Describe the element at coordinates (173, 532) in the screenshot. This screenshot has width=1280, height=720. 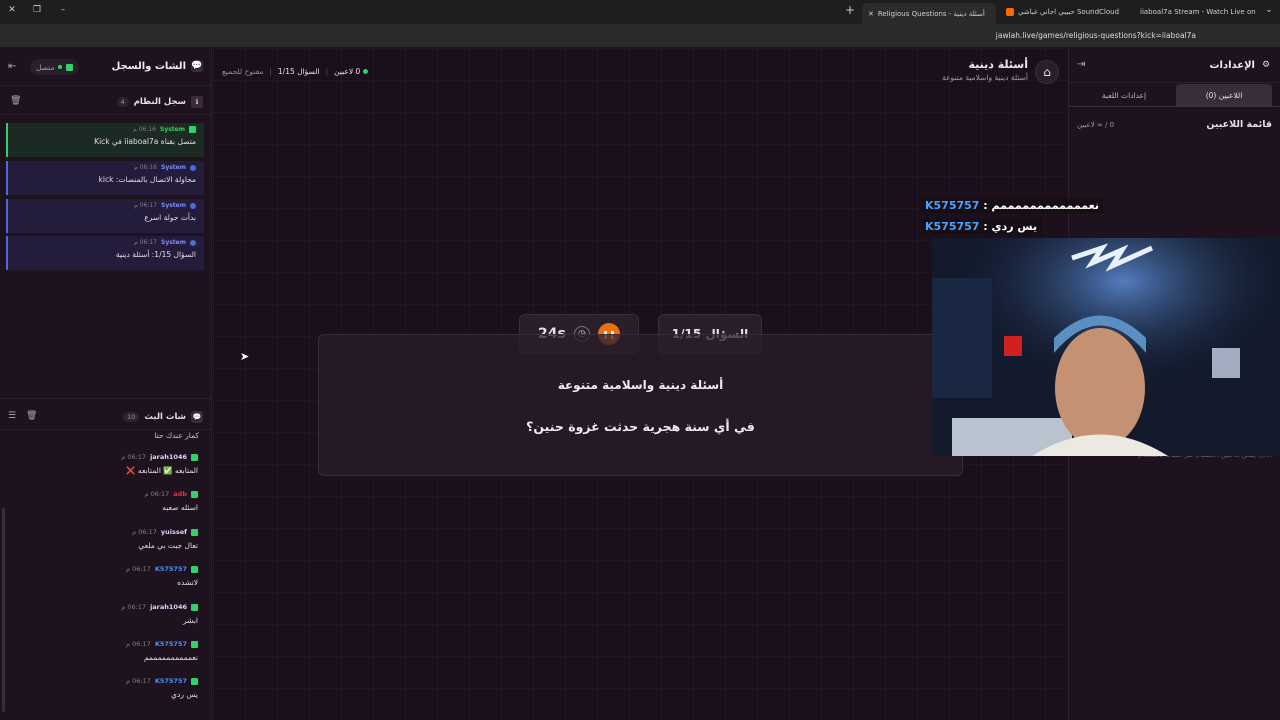
I see `chat-author: yuissef` at that location.